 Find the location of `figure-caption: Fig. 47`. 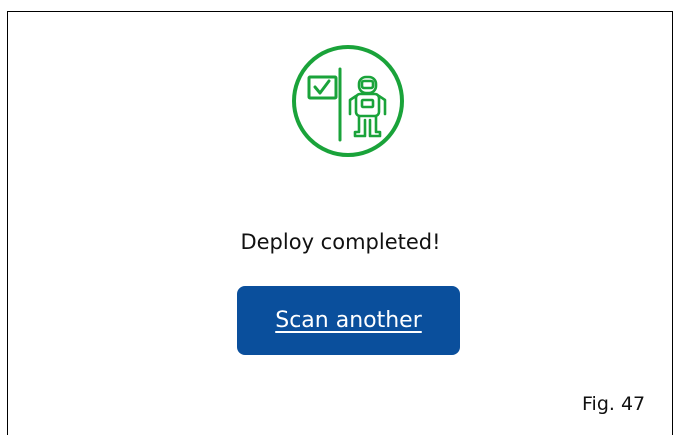

figure-caption: Fig. 47 is located at coordinates (614, 404).